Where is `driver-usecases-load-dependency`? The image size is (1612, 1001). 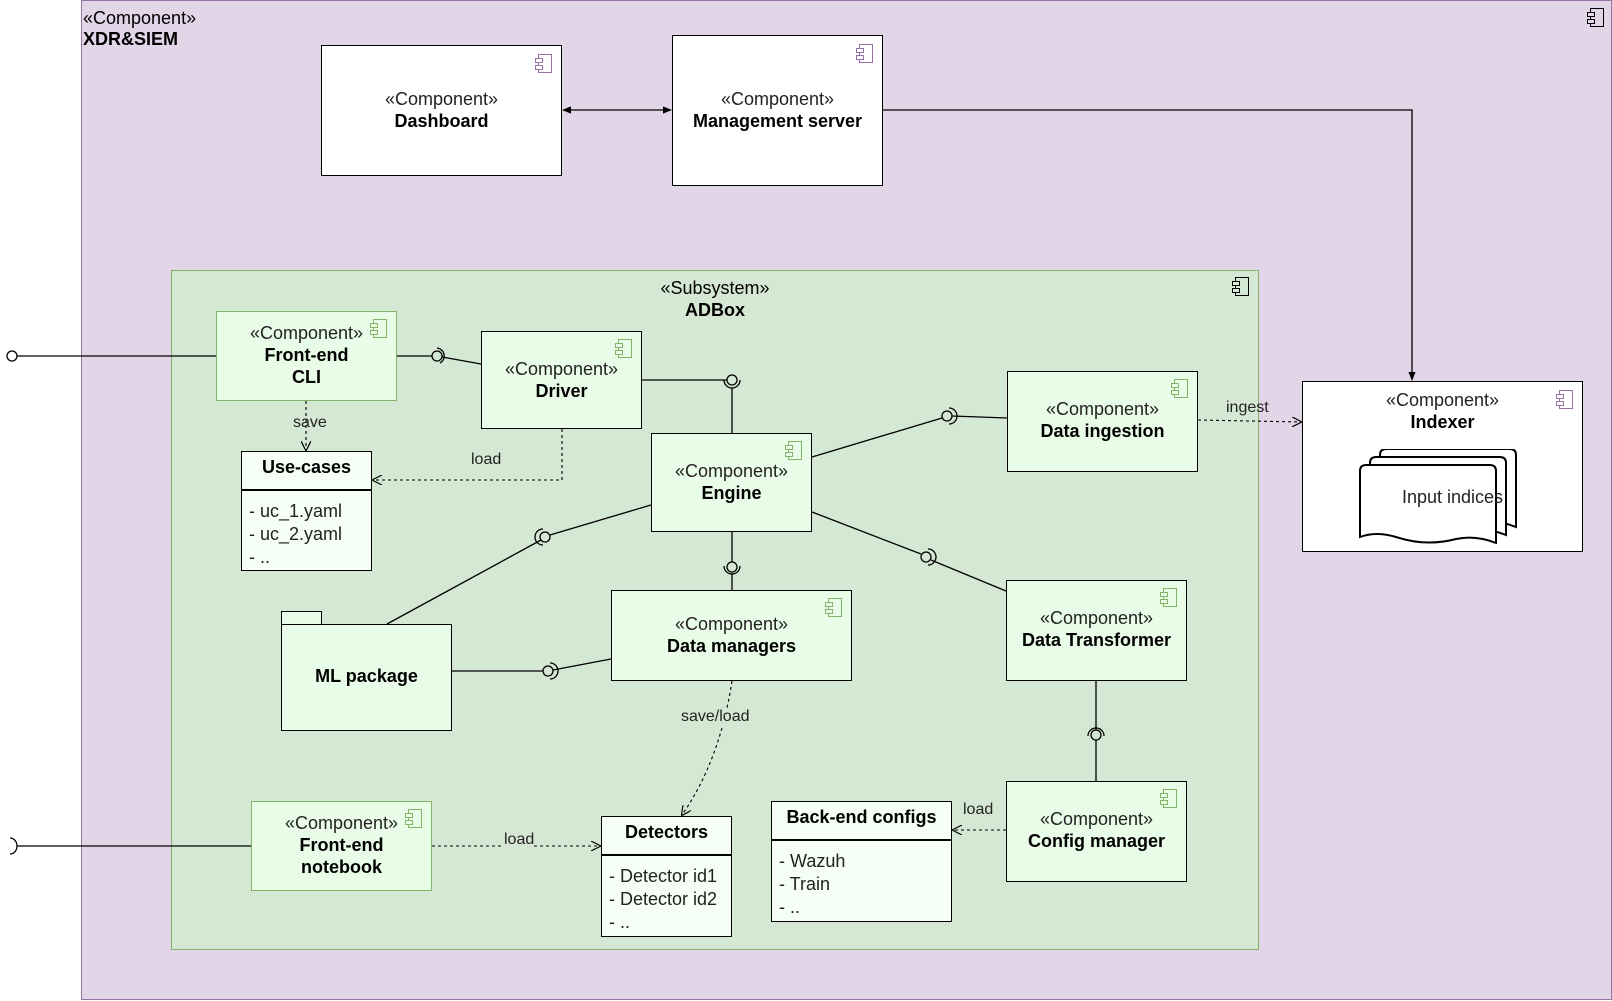
driver-usecases-load-dependency is located at coordinates (468, 454).